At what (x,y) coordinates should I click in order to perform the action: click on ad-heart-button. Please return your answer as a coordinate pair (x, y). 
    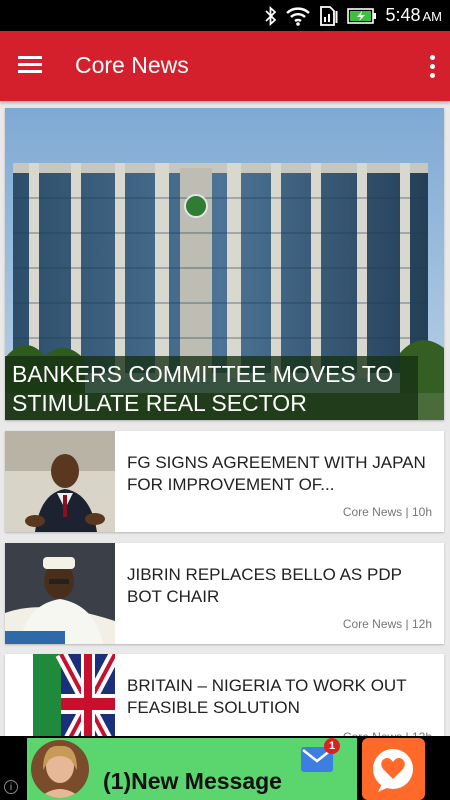
    Looking at the image, I should click on (393, 769).